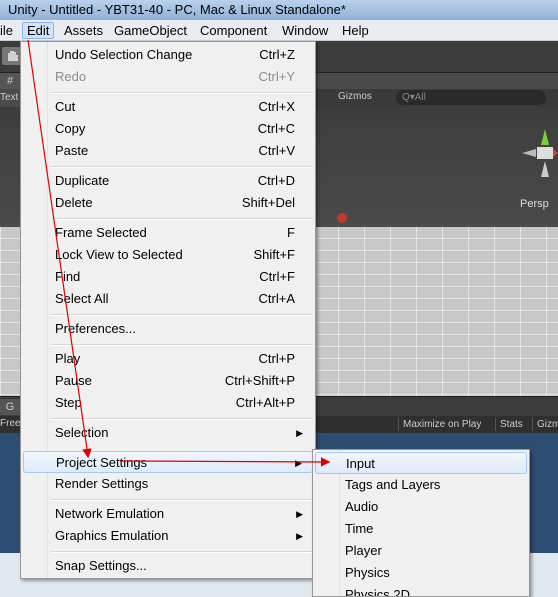  What do you see at coordinates (421, 590) in the screenshot?
I see `submenu-item-physics-2d: Physics 2D` at bounding box center [421, 590].